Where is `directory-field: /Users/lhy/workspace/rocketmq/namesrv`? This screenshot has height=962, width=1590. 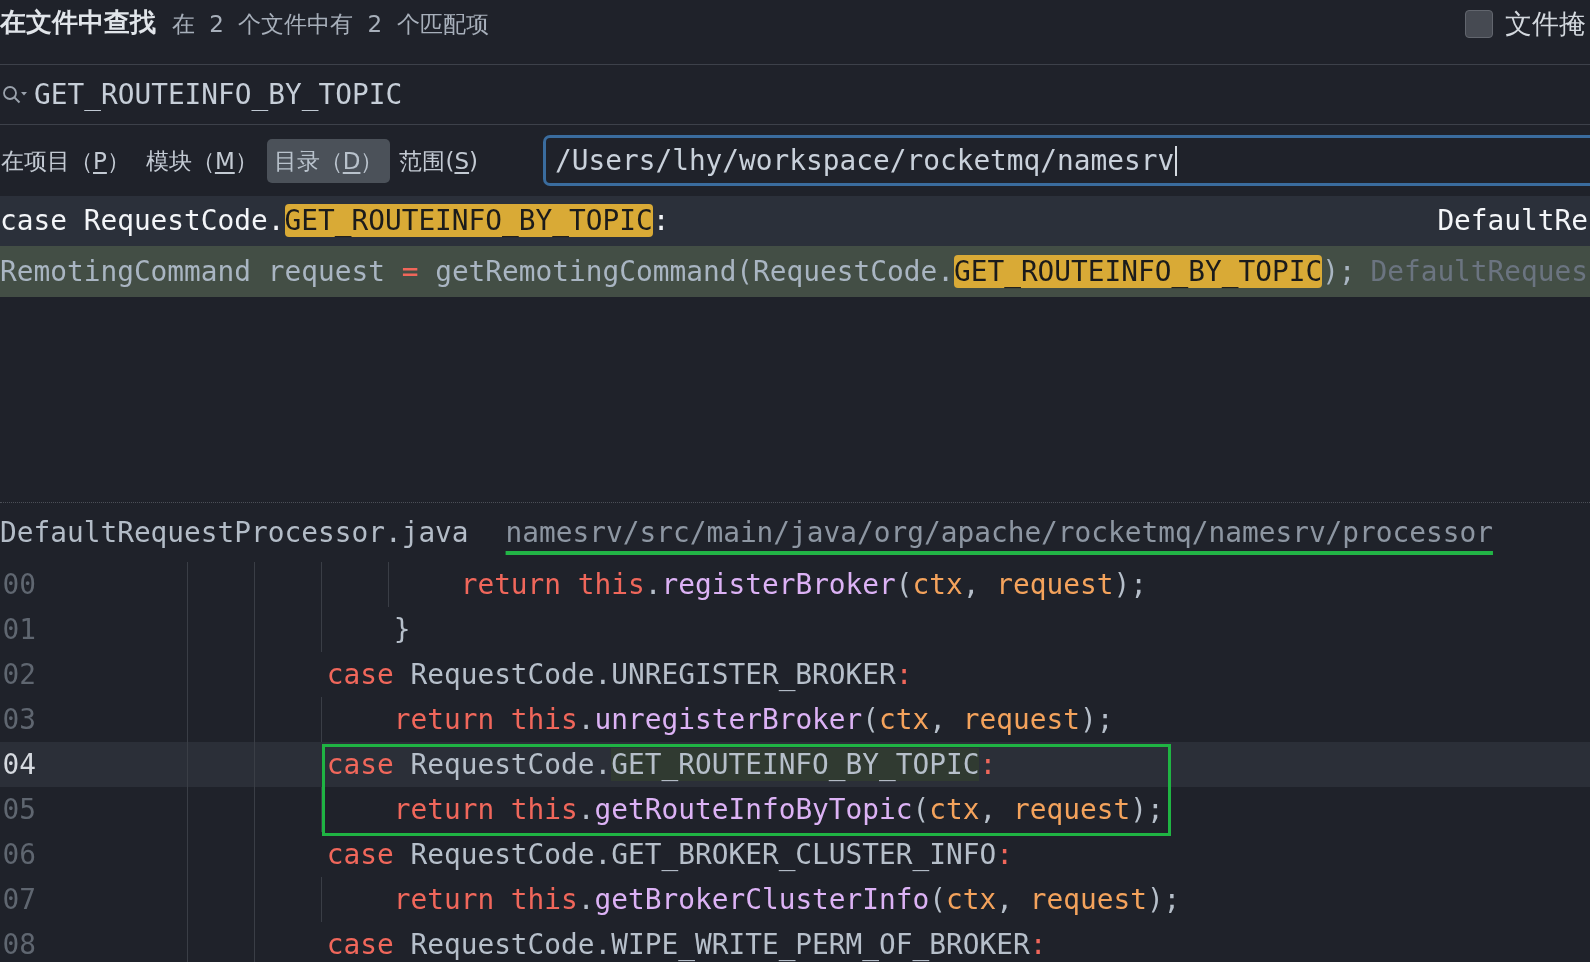 directory-field: /Users/lhy/workspace/rocketmq/namesrv is located at coordinates (1066, 160).